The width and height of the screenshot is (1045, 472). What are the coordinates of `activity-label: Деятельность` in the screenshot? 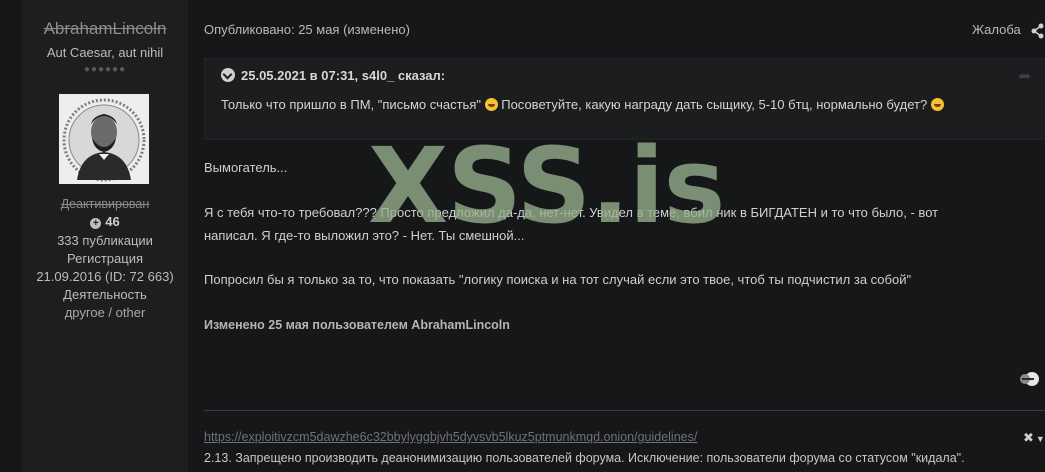 It's located at (105, 294).